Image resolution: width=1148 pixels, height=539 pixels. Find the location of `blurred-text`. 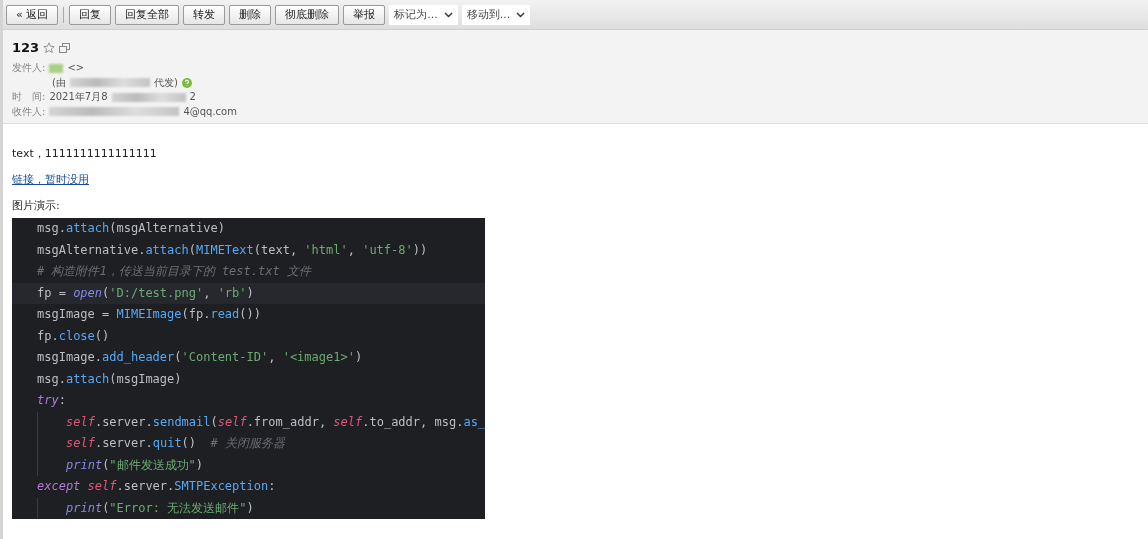

blurred-text is located at coordinates (56, 68).